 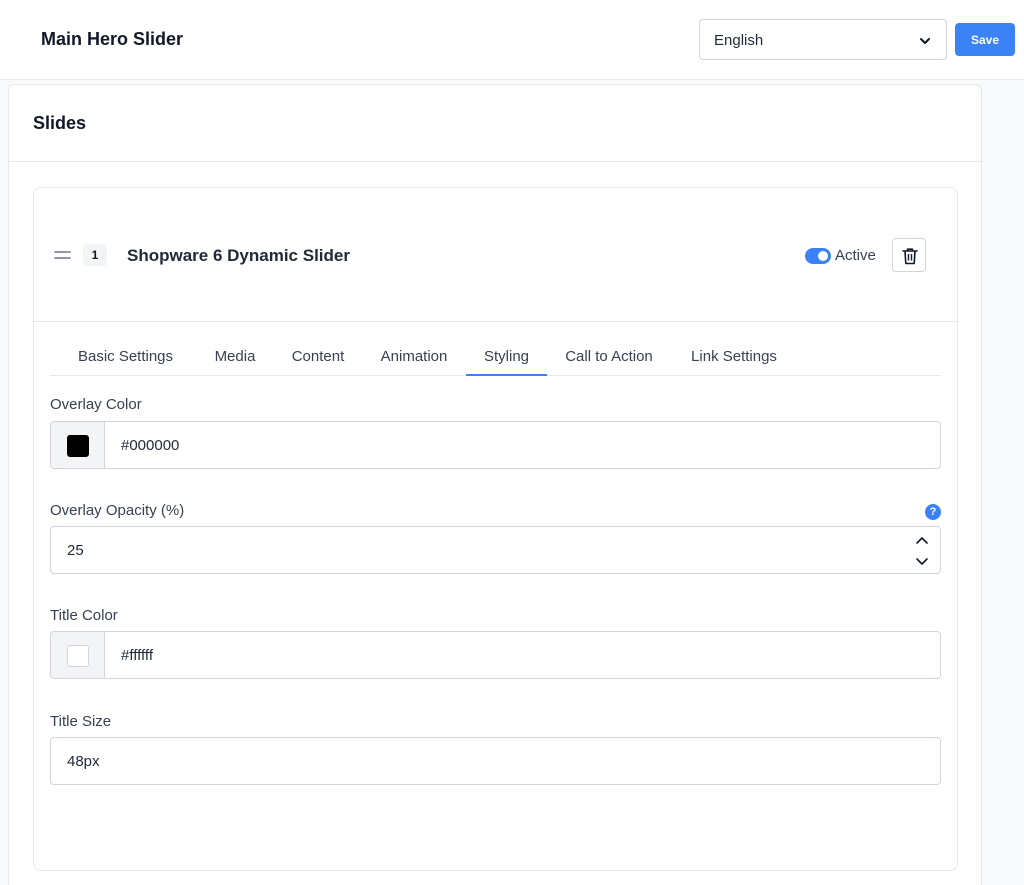 What do you see at coordinates (512, 40) in the screenshot?
I see `top-bar: Main Hero Slider English Save` at bounding box center [512, 40].